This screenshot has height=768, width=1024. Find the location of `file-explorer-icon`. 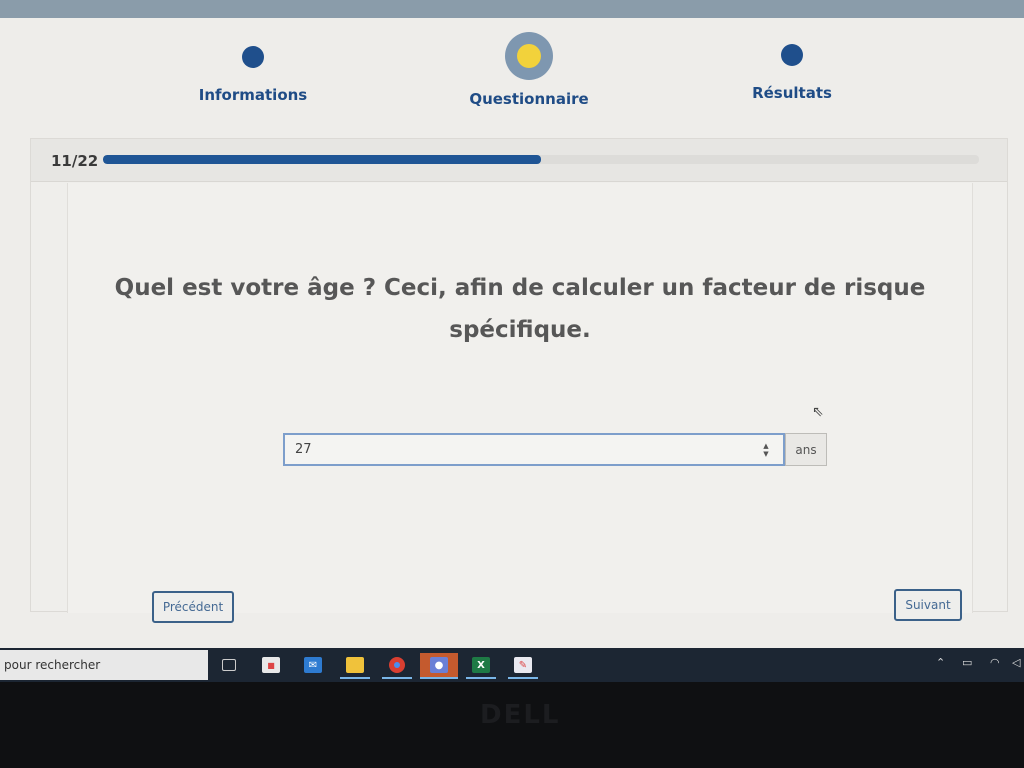

file-explorer-icon is located at coordinates (355, 666).